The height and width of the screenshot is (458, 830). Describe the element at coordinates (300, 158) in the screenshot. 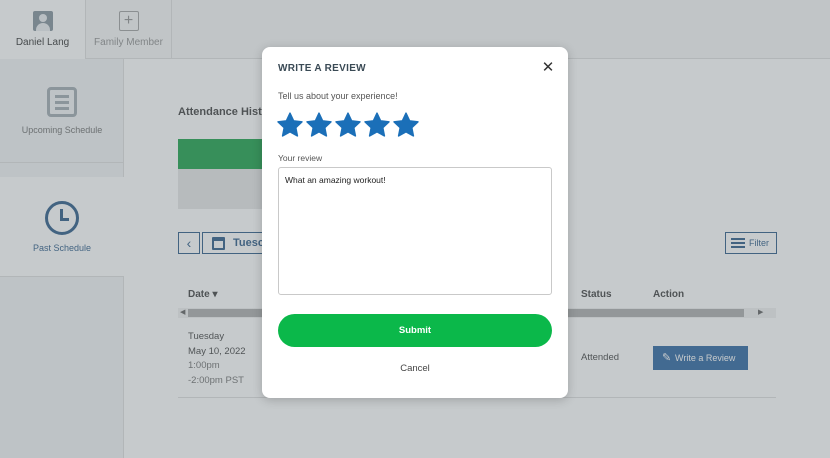

I see `review-label: Your review` at that location.